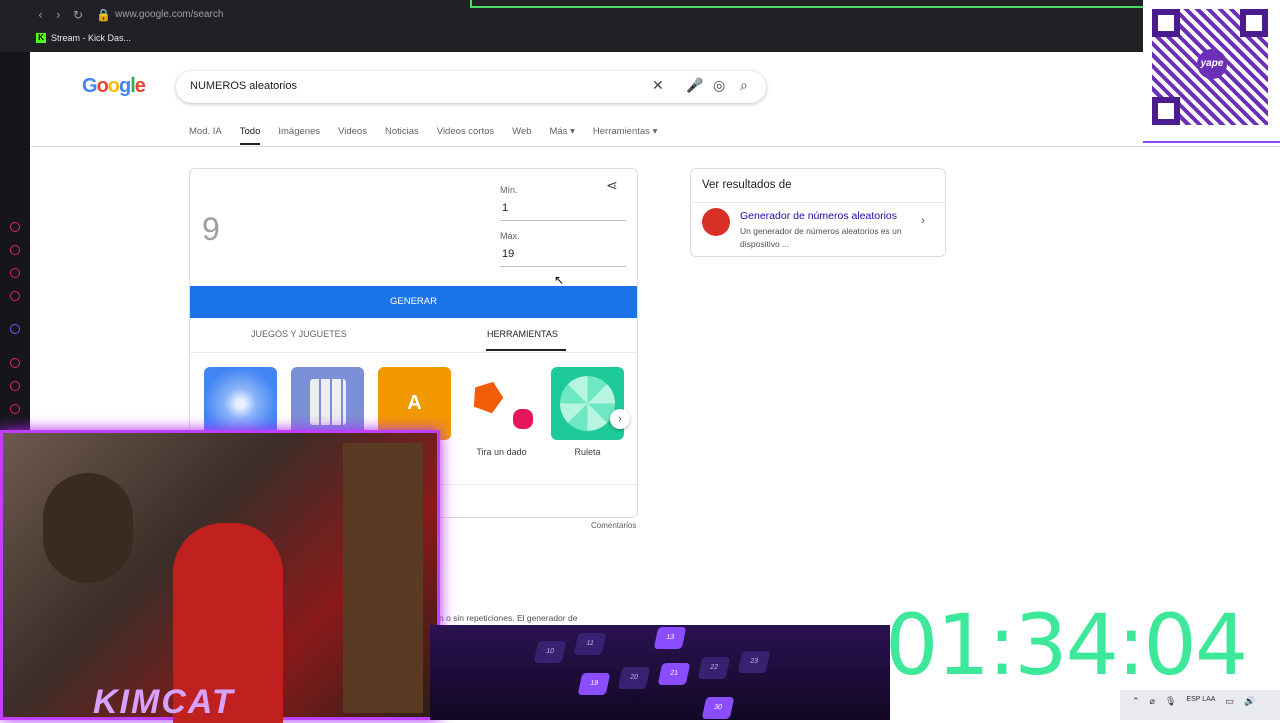 This screenshot has height=723, width=1280. Describe the element at coordinates (658, 85) in the screenshot. I see `clear-icon: ✕` at that location.